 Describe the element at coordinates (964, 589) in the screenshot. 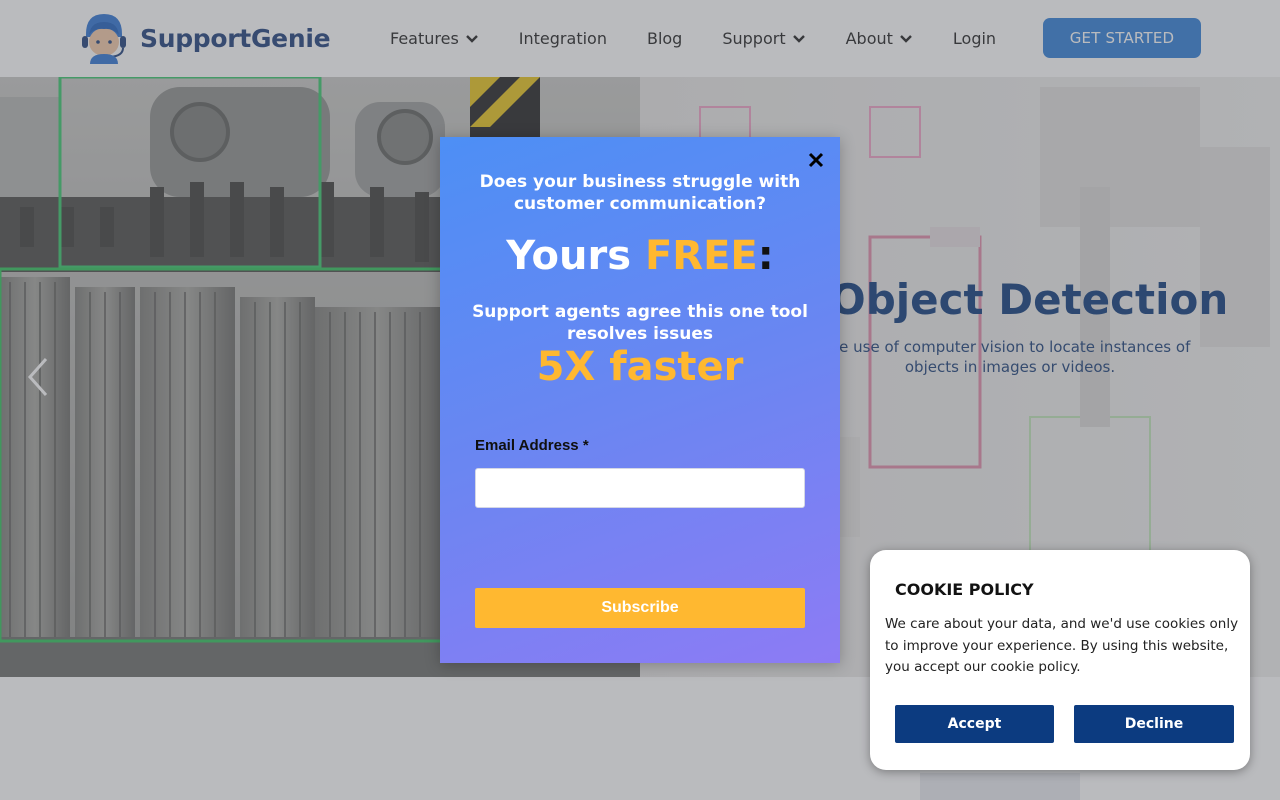

I see `cookie-title: COOKIE POLICY` at that location.